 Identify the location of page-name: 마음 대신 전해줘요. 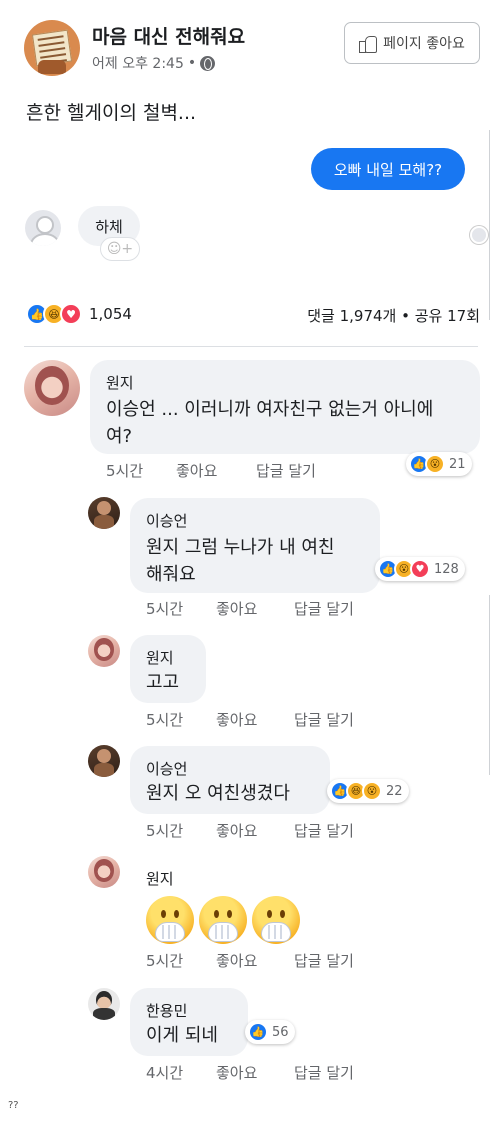
(168, 35).